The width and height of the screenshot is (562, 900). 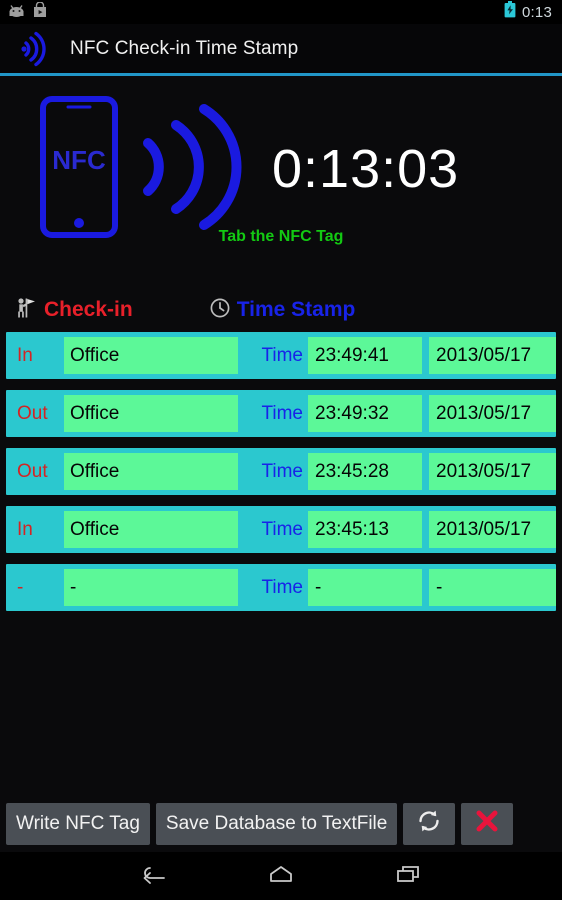 I want to click on delete-button, so click(x=487, y=824).